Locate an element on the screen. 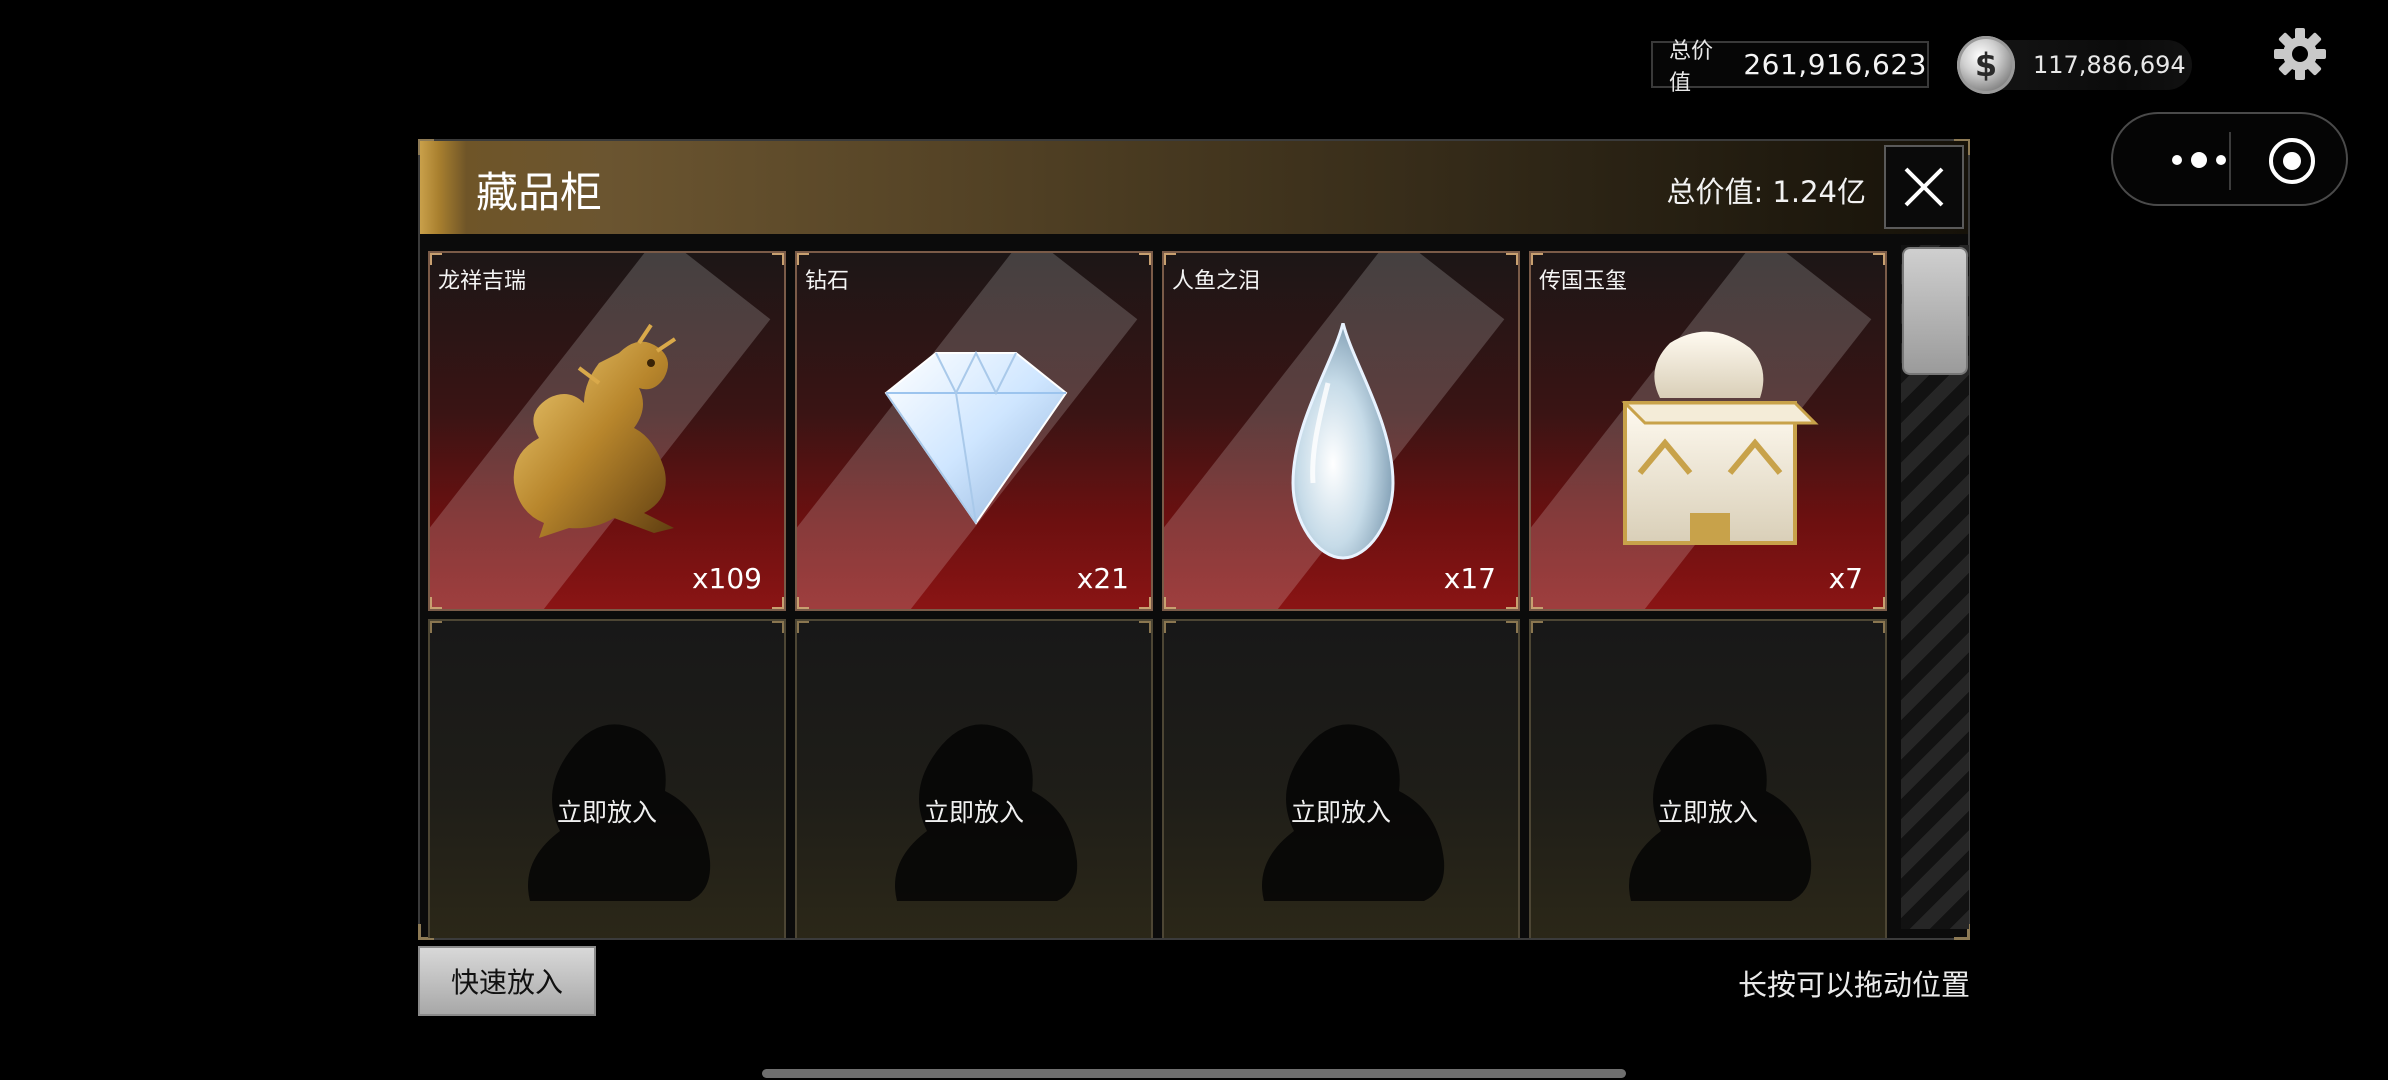 The image size is (2388, 1080). collection-item-card: 人鱼之泪 x17 is located at coordinates (1341, 431).